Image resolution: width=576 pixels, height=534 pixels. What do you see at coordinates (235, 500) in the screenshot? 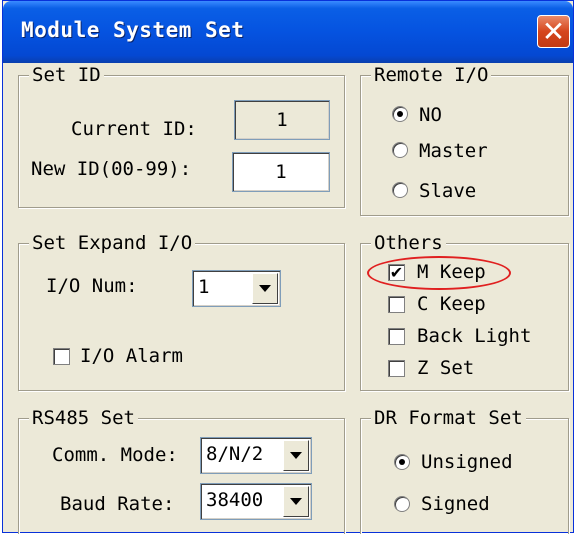
I see `baud-rate-value: 38400` at bounding box center [235, 500].